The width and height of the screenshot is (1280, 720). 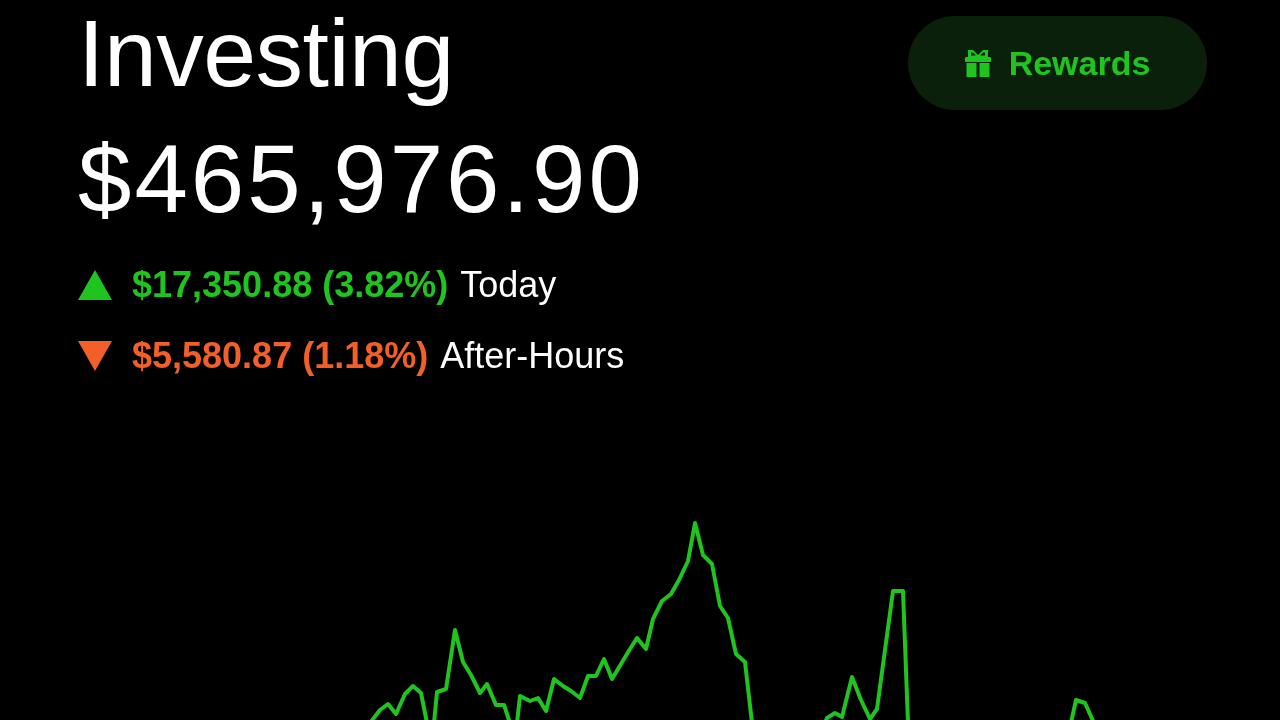 I want to click on change-period: Today, so click(x=508, y=284).